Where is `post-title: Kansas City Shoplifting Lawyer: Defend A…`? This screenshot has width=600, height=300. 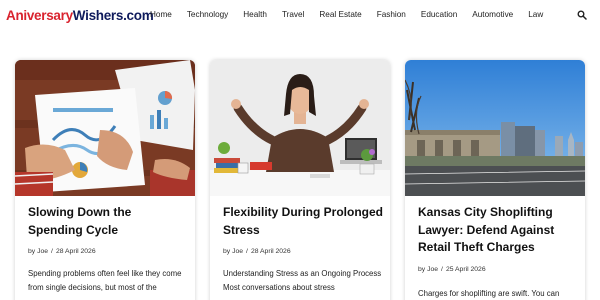 post-title: Kansas City Shoplifting Lawyer: Defend A… is located at coordinates (498, 230).